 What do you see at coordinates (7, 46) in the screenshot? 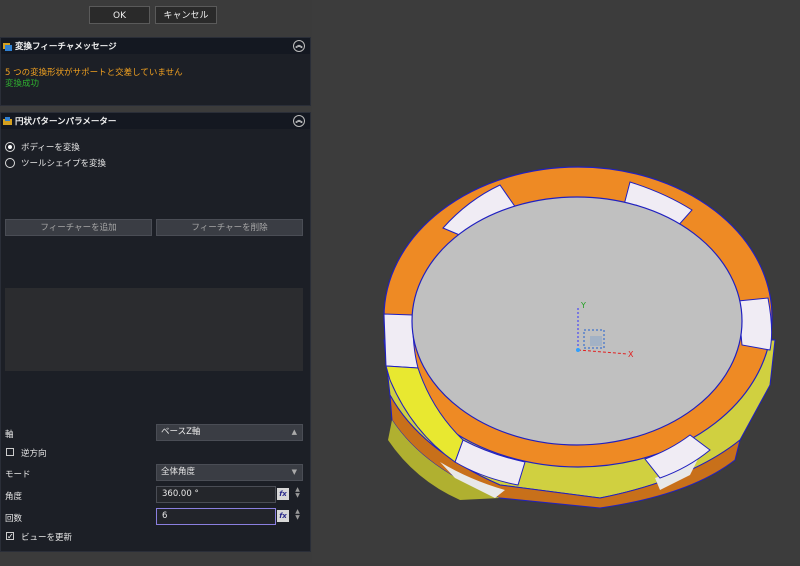
I see `feature-message-icon` at bounding box center [7, 46].